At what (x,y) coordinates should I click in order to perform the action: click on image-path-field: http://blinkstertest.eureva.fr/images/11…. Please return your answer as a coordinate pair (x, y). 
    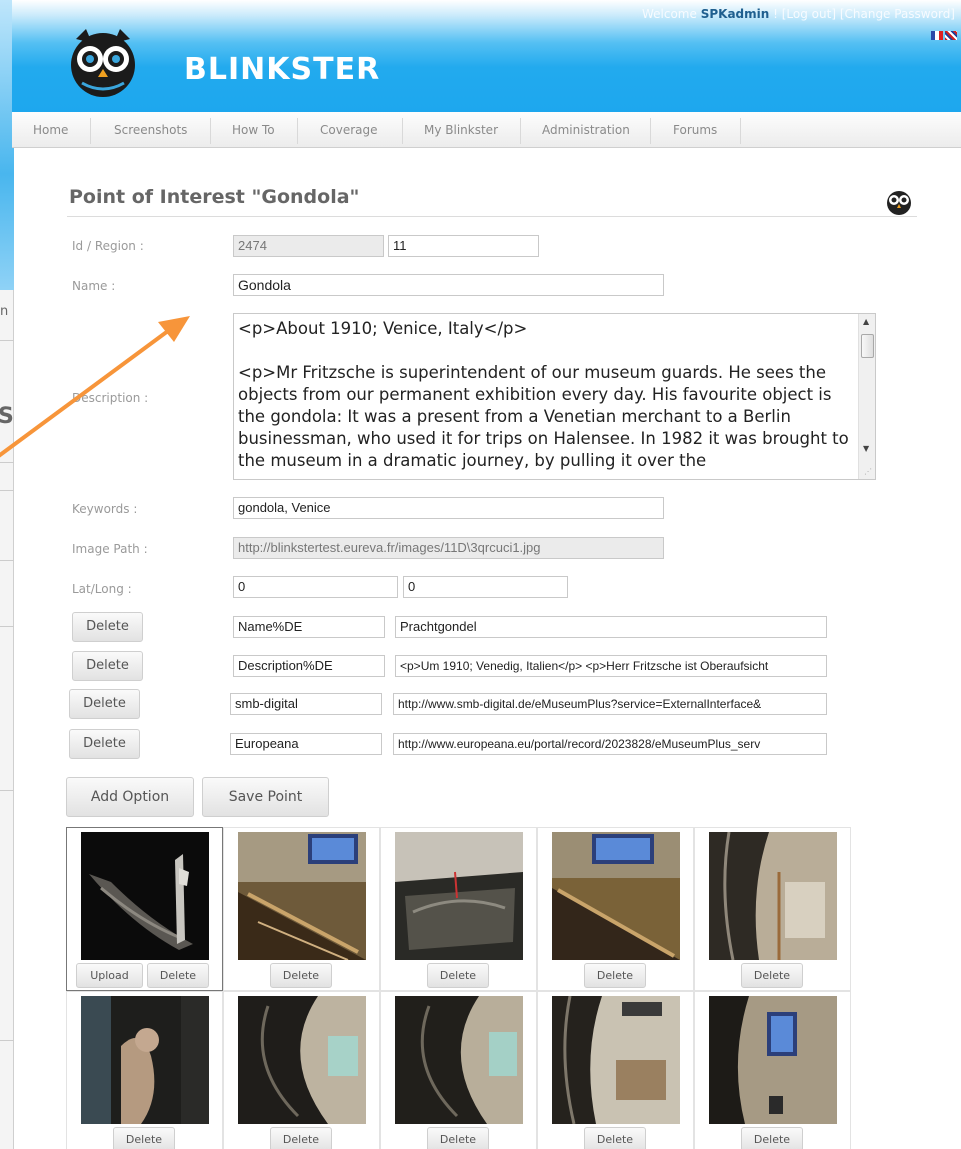
    Looking at the image, I should click on (448, 548).